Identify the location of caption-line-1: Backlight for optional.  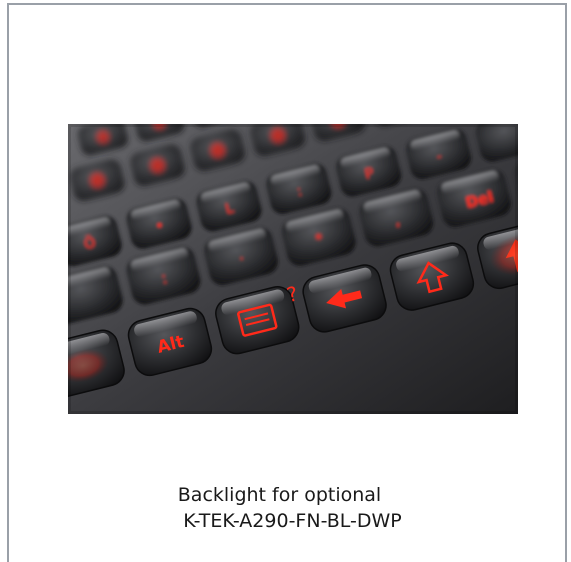
(279, 495).